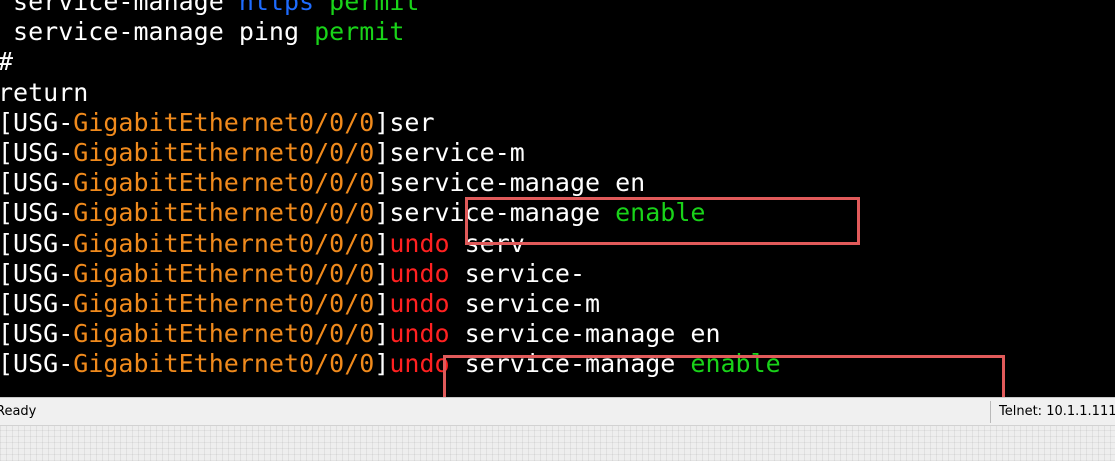 The width and height of the screenshot is (1115, 461). What do you see at coordinates (990, 412) in the screenshot?
I see `status-divider` at bounding box center [990, 412].